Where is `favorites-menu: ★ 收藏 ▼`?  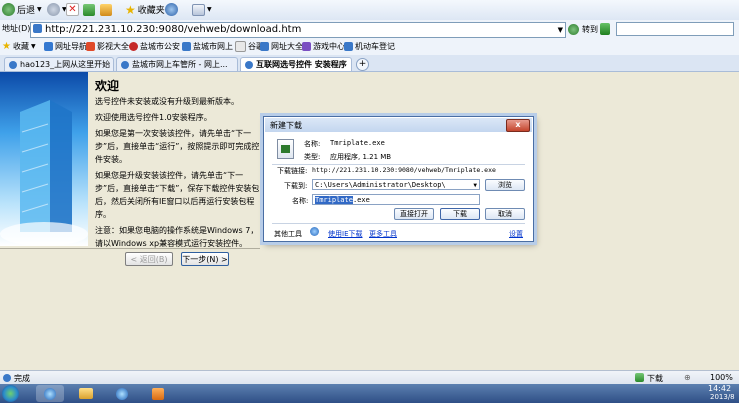
favorites-menu: ★ 收藏 ▼ is located at coordinates (19, 46).